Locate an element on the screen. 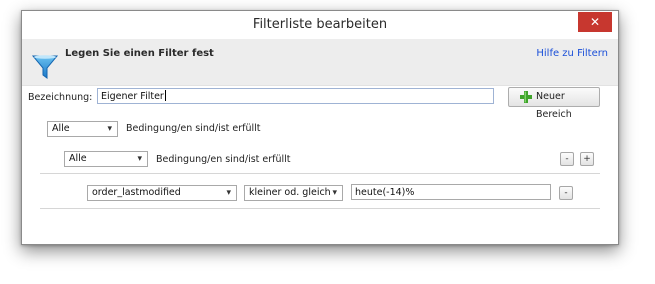 This screenshot has width=655, height=284. new-range-label: Neuer Bereich is located at coordinates (554, 105).